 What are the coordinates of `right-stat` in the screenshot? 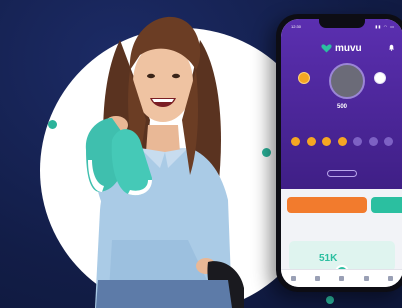 It's located at (380, 77).